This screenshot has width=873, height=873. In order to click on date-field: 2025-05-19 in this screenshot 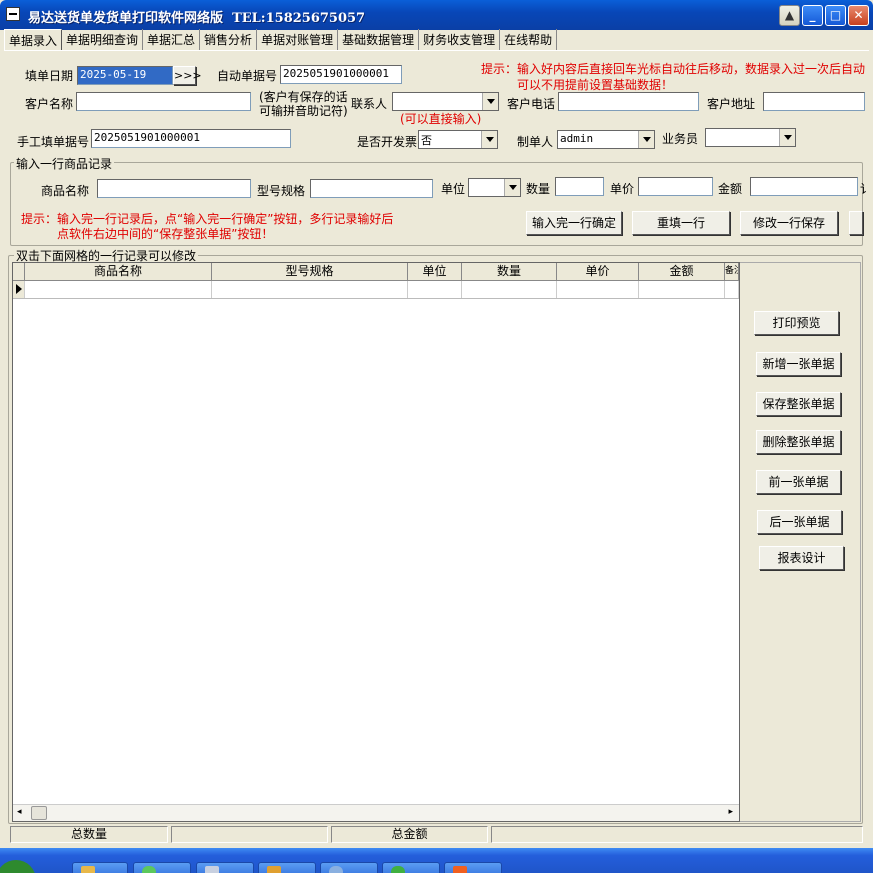, I will do `click(125, 75)`.